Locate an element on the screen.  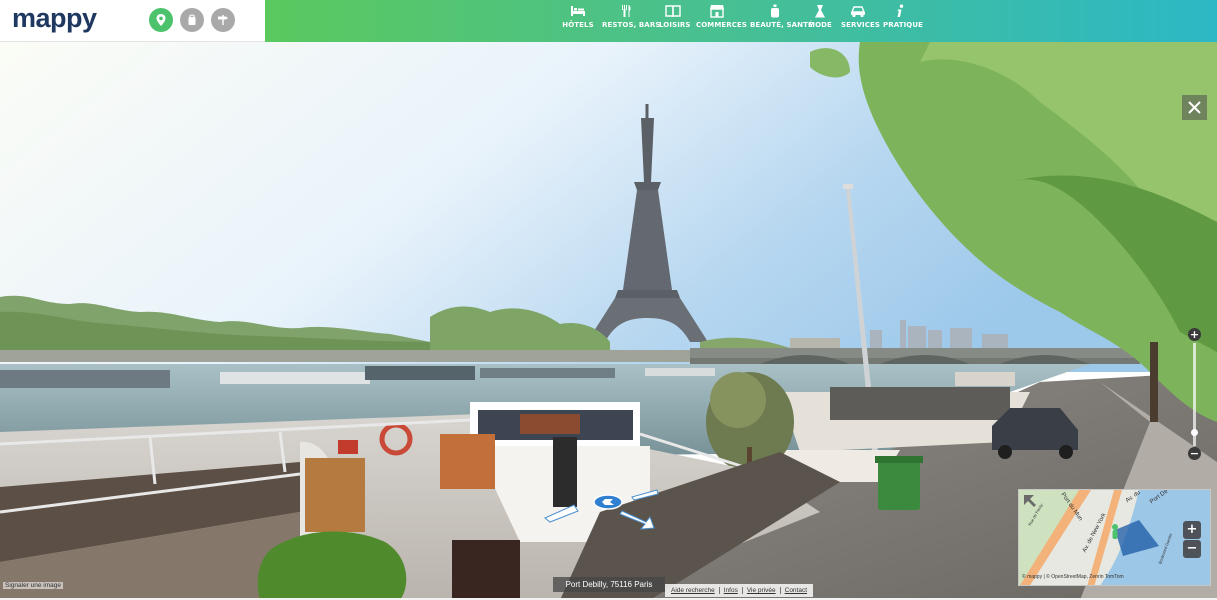
minimap-canvas is located at coordinates (1115, 538).